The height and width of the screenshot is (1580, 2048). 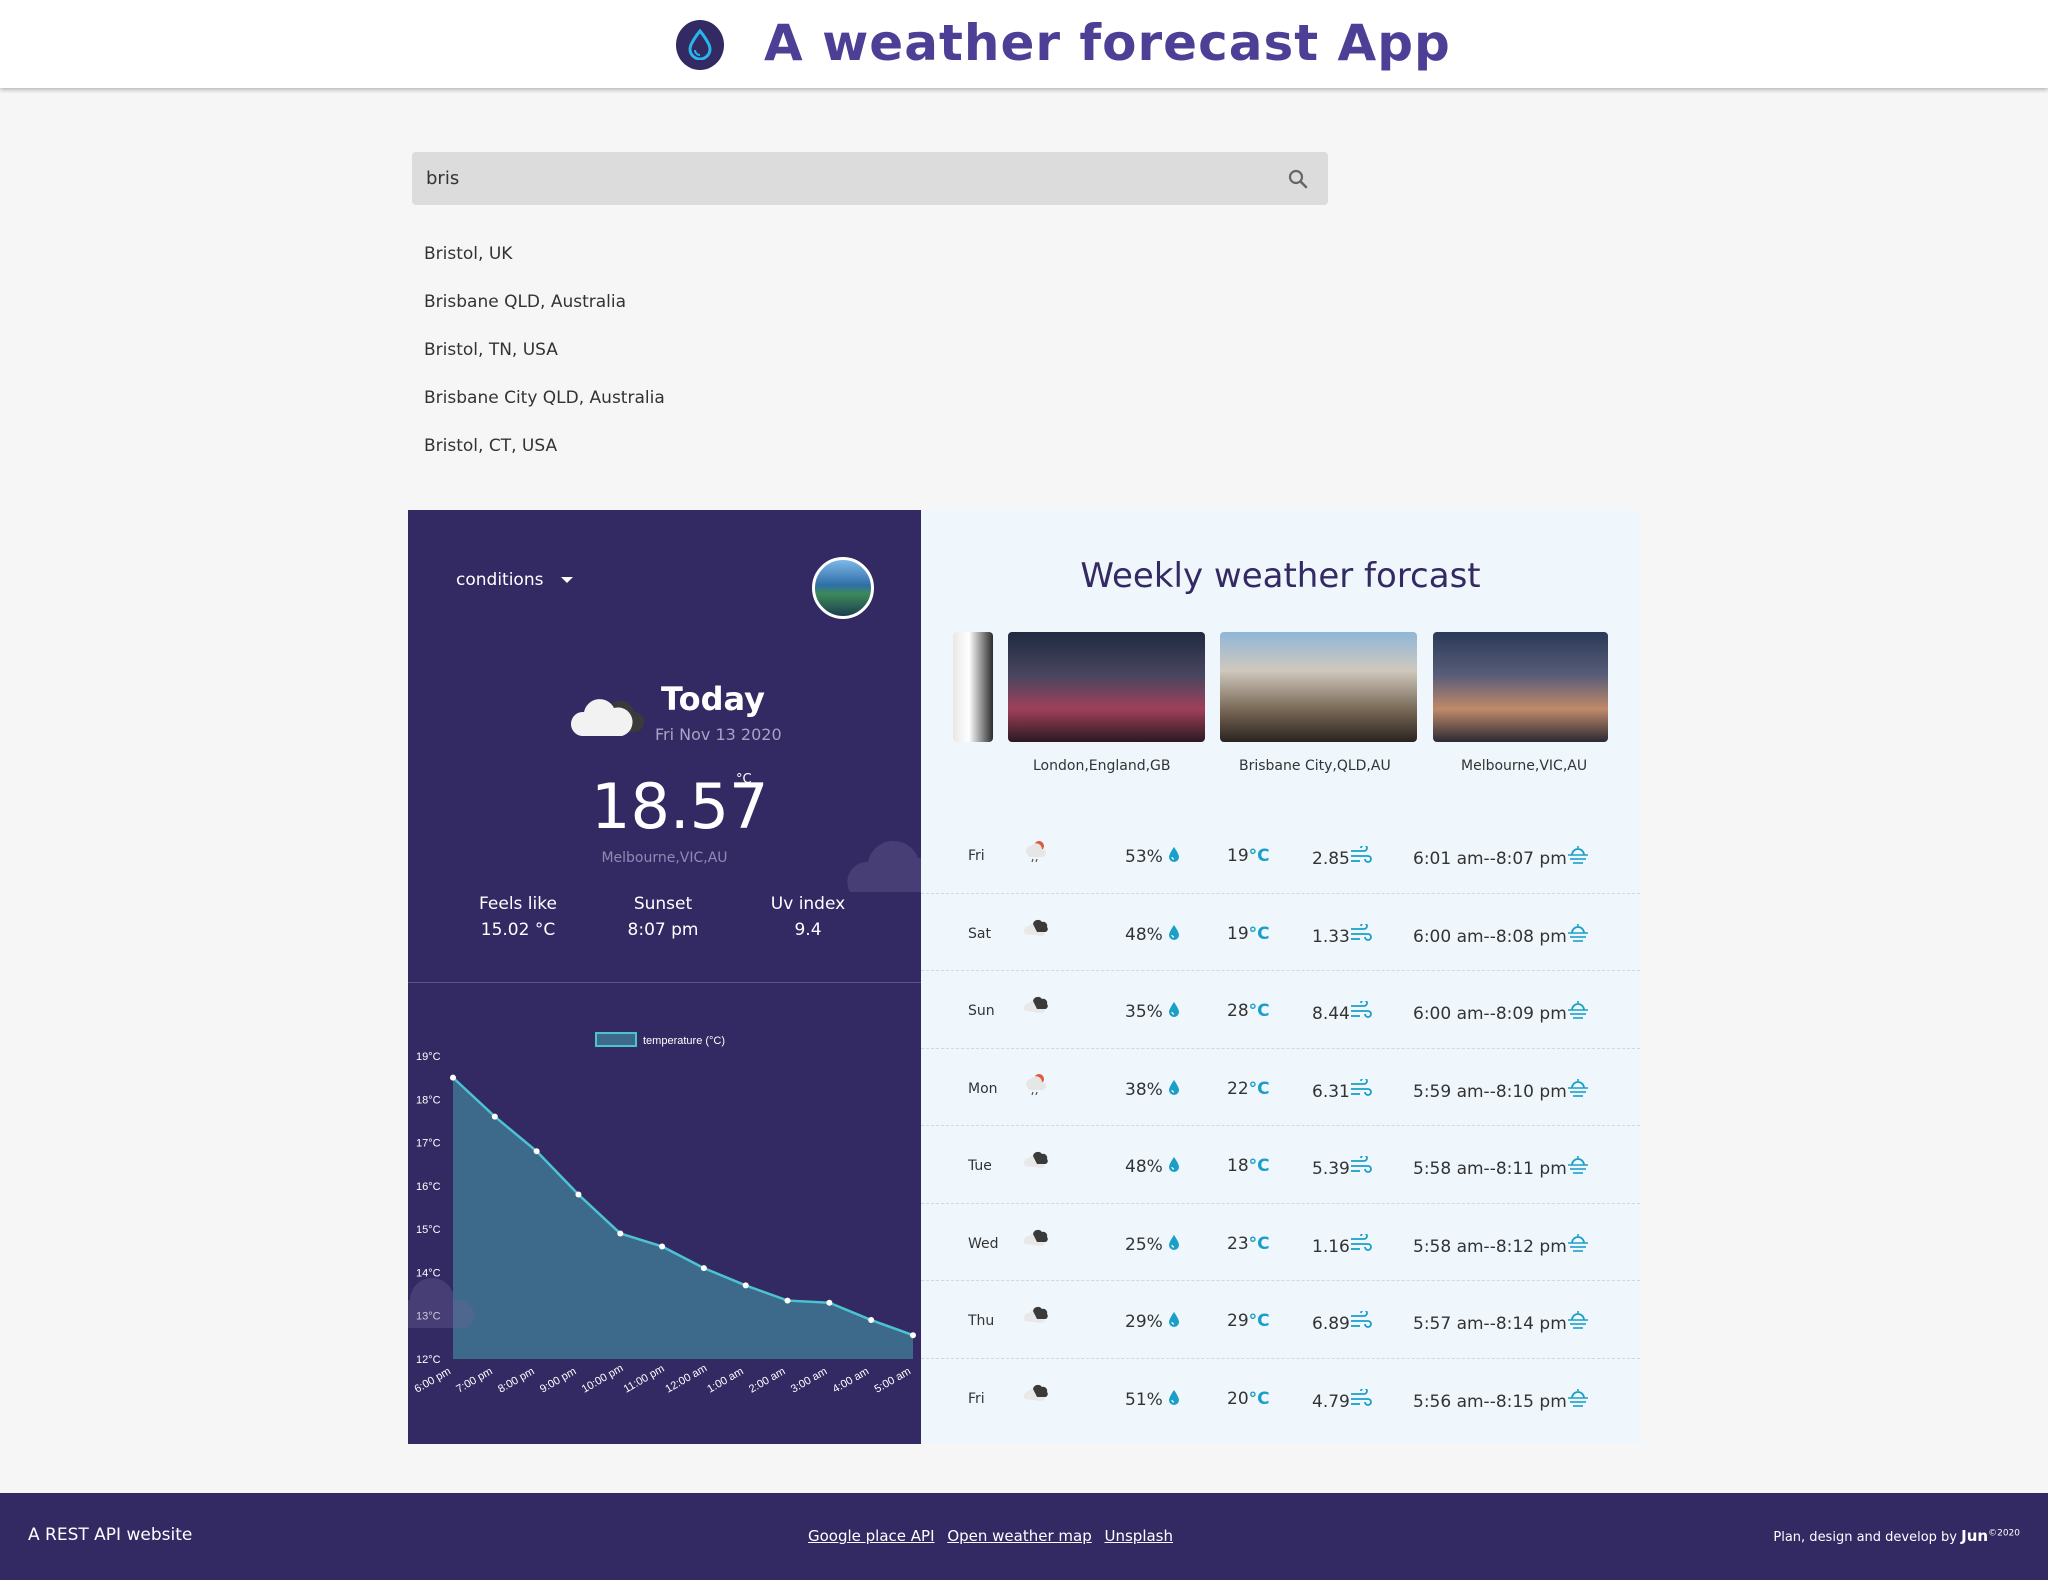 What do you see at coordinates (744, 779) in the screenshot?
I see `temperature-unit: °C` at bounding box center [744, 779].